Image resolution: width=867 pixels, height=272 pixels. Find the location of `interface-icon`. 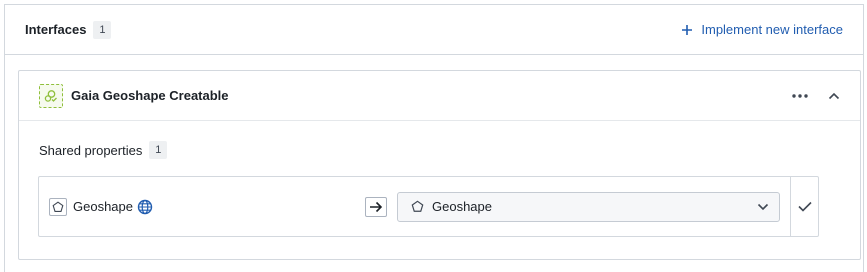

interface-icon is located at coordinates (51, 95).